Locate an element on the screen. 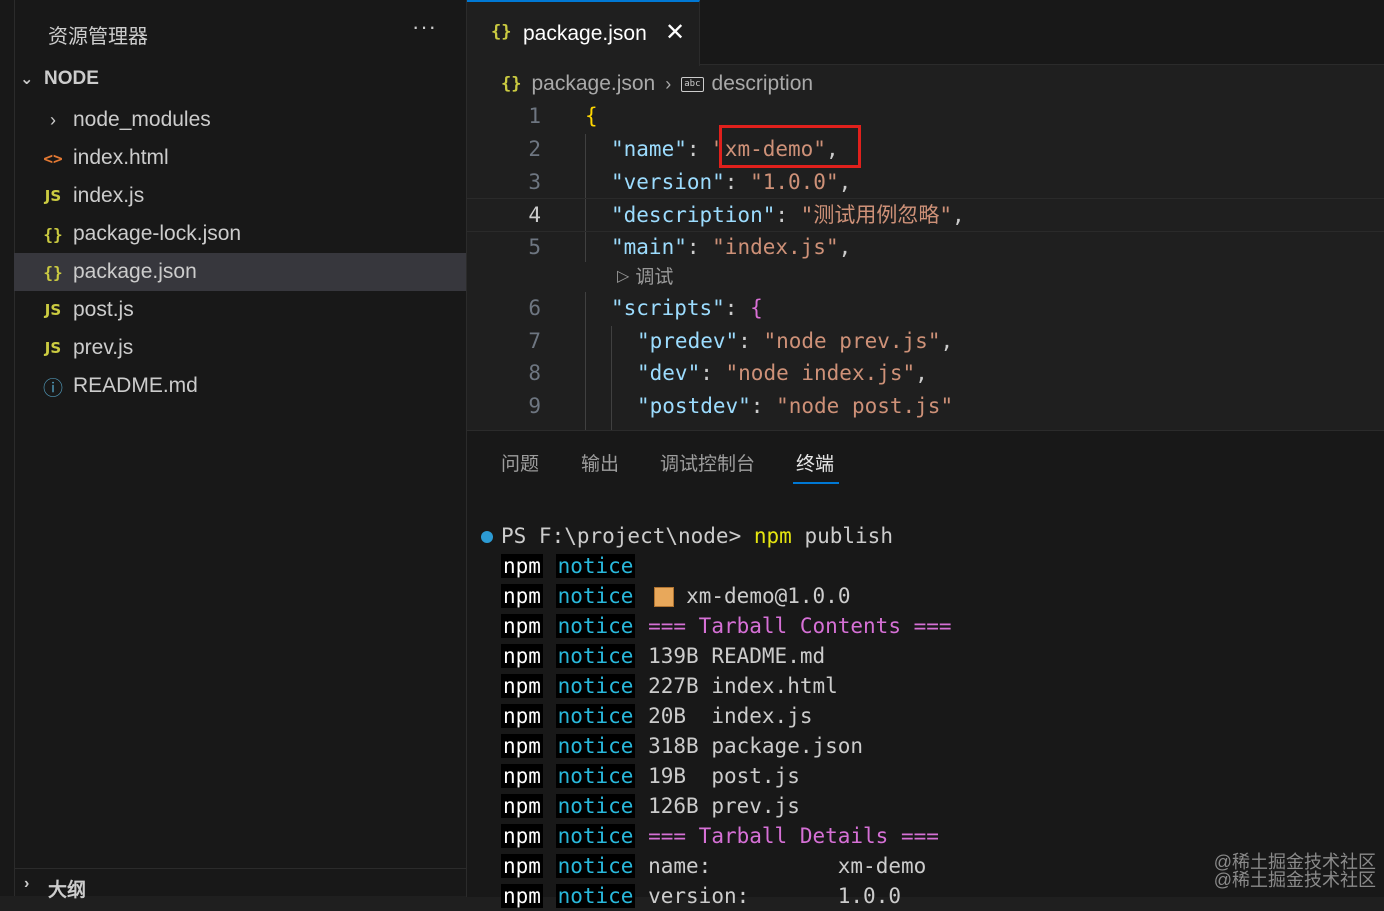  terminal-line: npm notice version: 1.0.0 is located at coordinates (701, 896).